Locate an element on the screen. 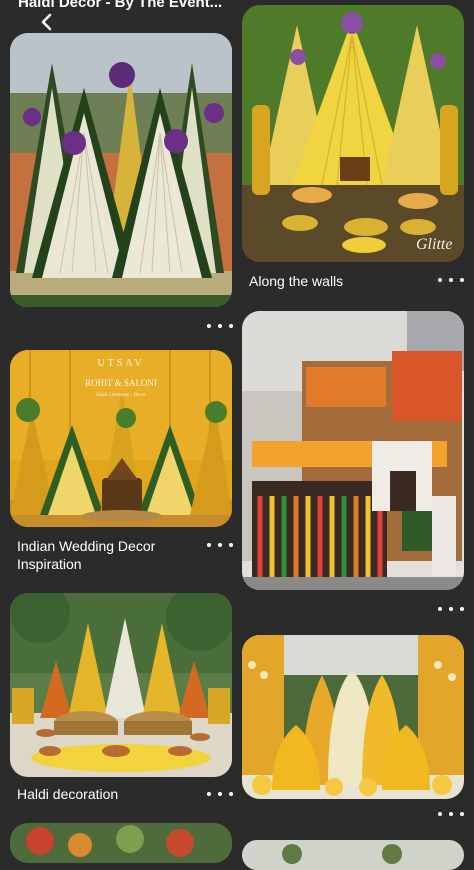  pin-image: Glitte is located at coordinates (353, 133).